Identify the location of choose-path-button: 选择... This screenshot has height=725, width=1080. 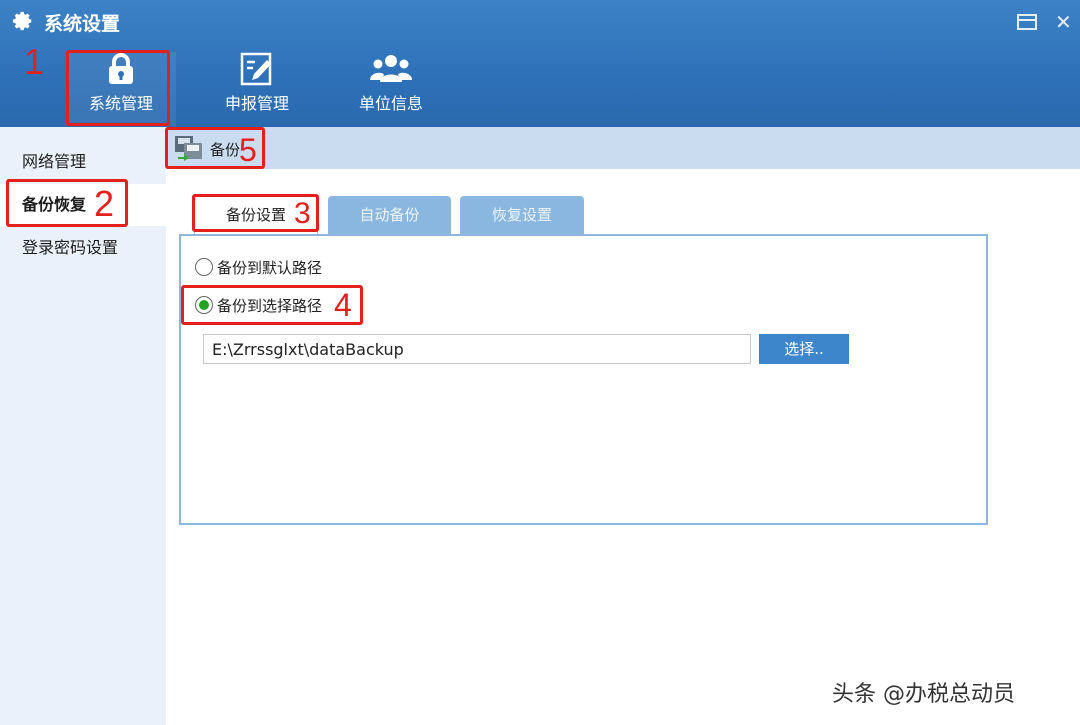
(804, 349).